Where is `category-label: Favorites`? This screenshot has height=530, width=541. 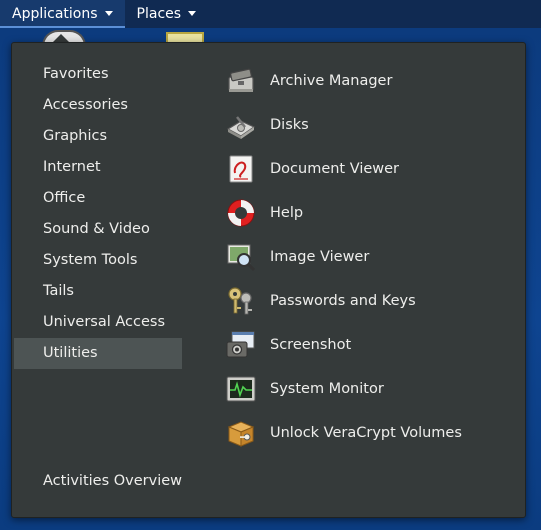
category-label: Favorites is located at coordinates (76, 74).